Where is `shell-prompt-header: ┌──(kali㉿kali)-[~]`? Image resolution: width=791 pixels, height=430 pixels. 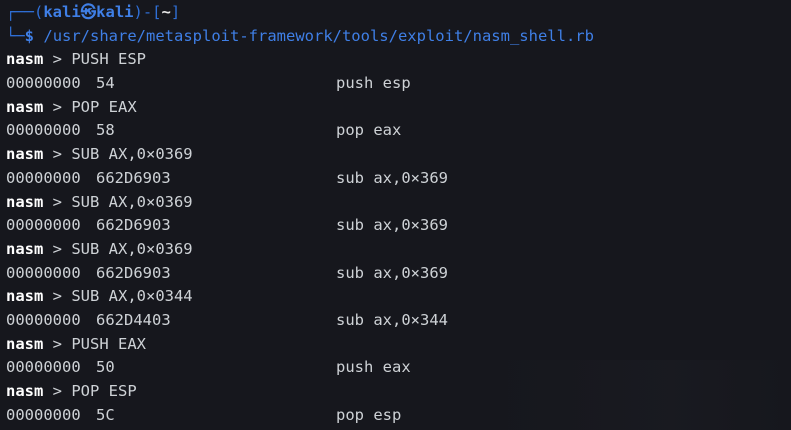
shell-prompt-header: ┌──(kali㉿kali)-[~] is located at coordinates (398, 13).